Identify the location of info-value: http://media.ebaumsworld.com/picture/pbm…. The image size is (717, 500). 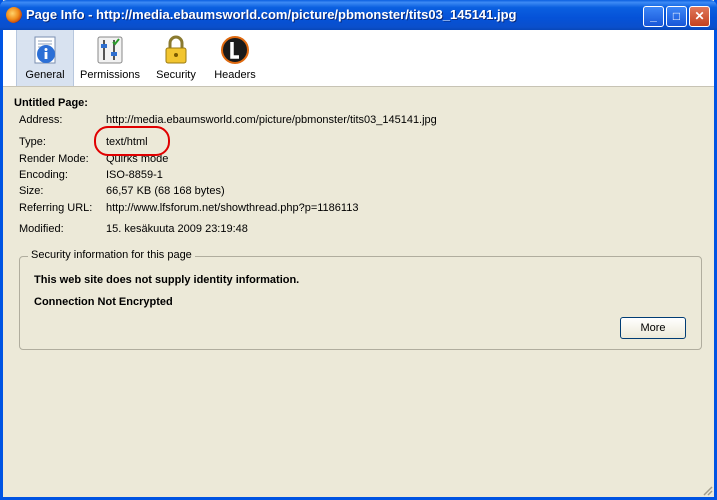
(271, 120).